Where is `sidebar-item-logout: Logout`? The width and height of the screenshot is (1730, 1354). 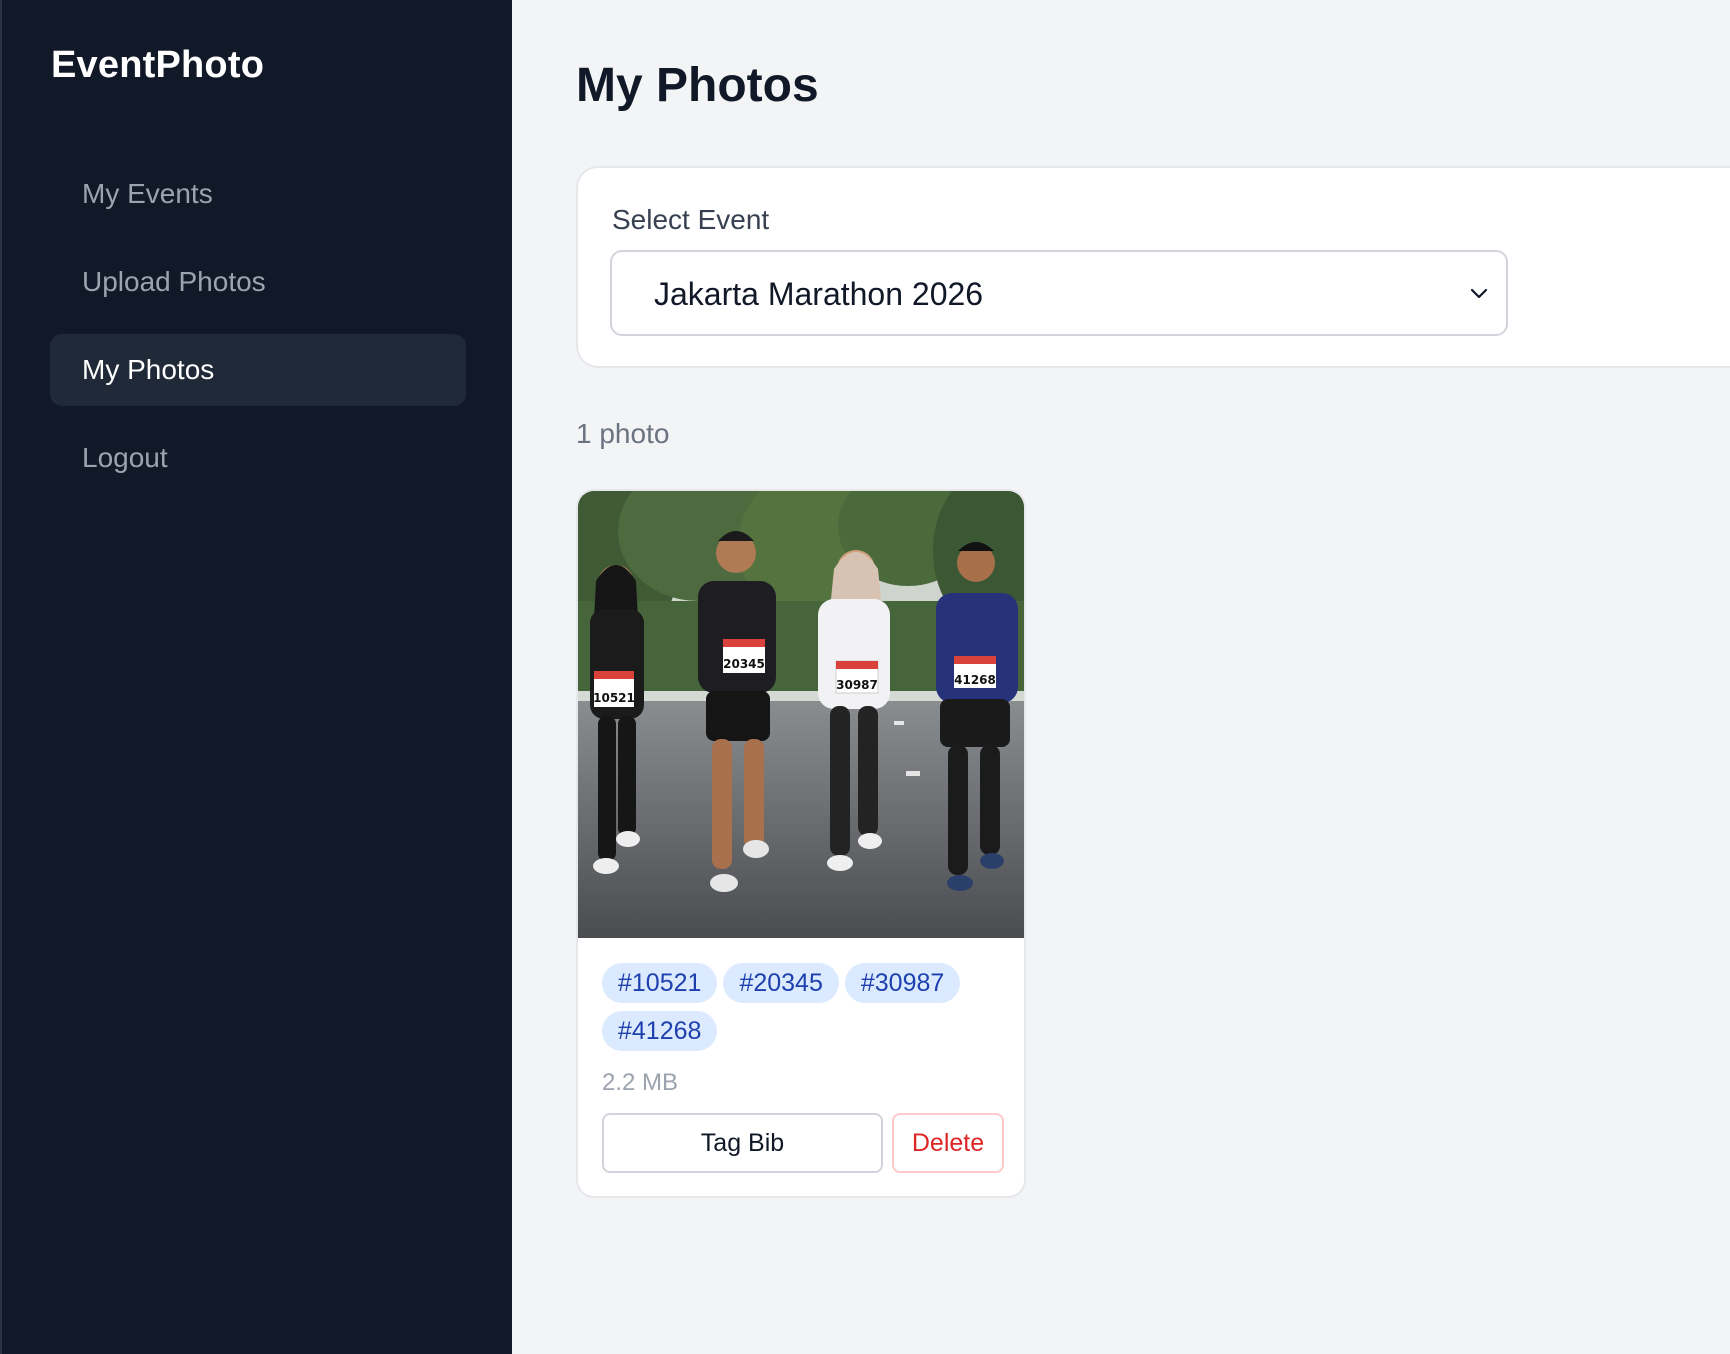
sidebar-item-logout: Logout is located at coordinates (258, 458).